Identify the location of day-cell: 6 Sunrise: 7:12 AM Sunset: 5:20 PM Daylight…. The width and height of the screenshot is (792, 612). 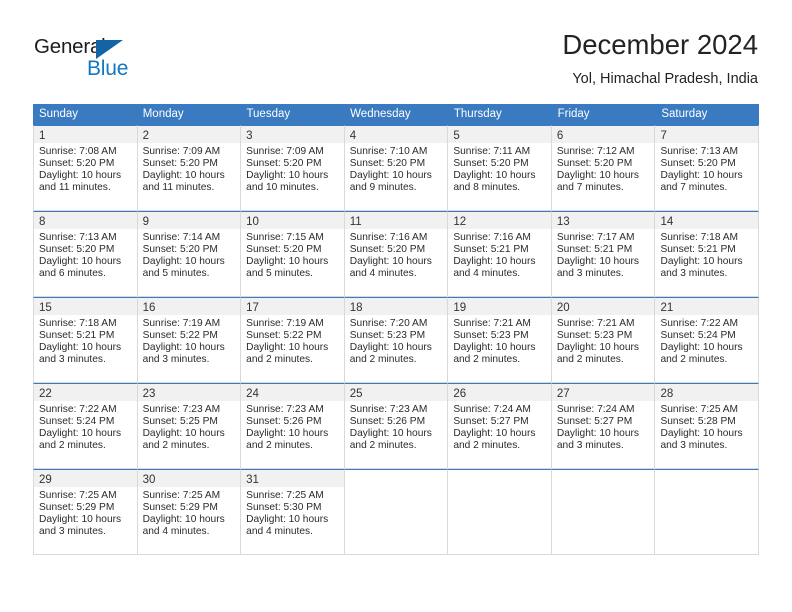
(602, 168).